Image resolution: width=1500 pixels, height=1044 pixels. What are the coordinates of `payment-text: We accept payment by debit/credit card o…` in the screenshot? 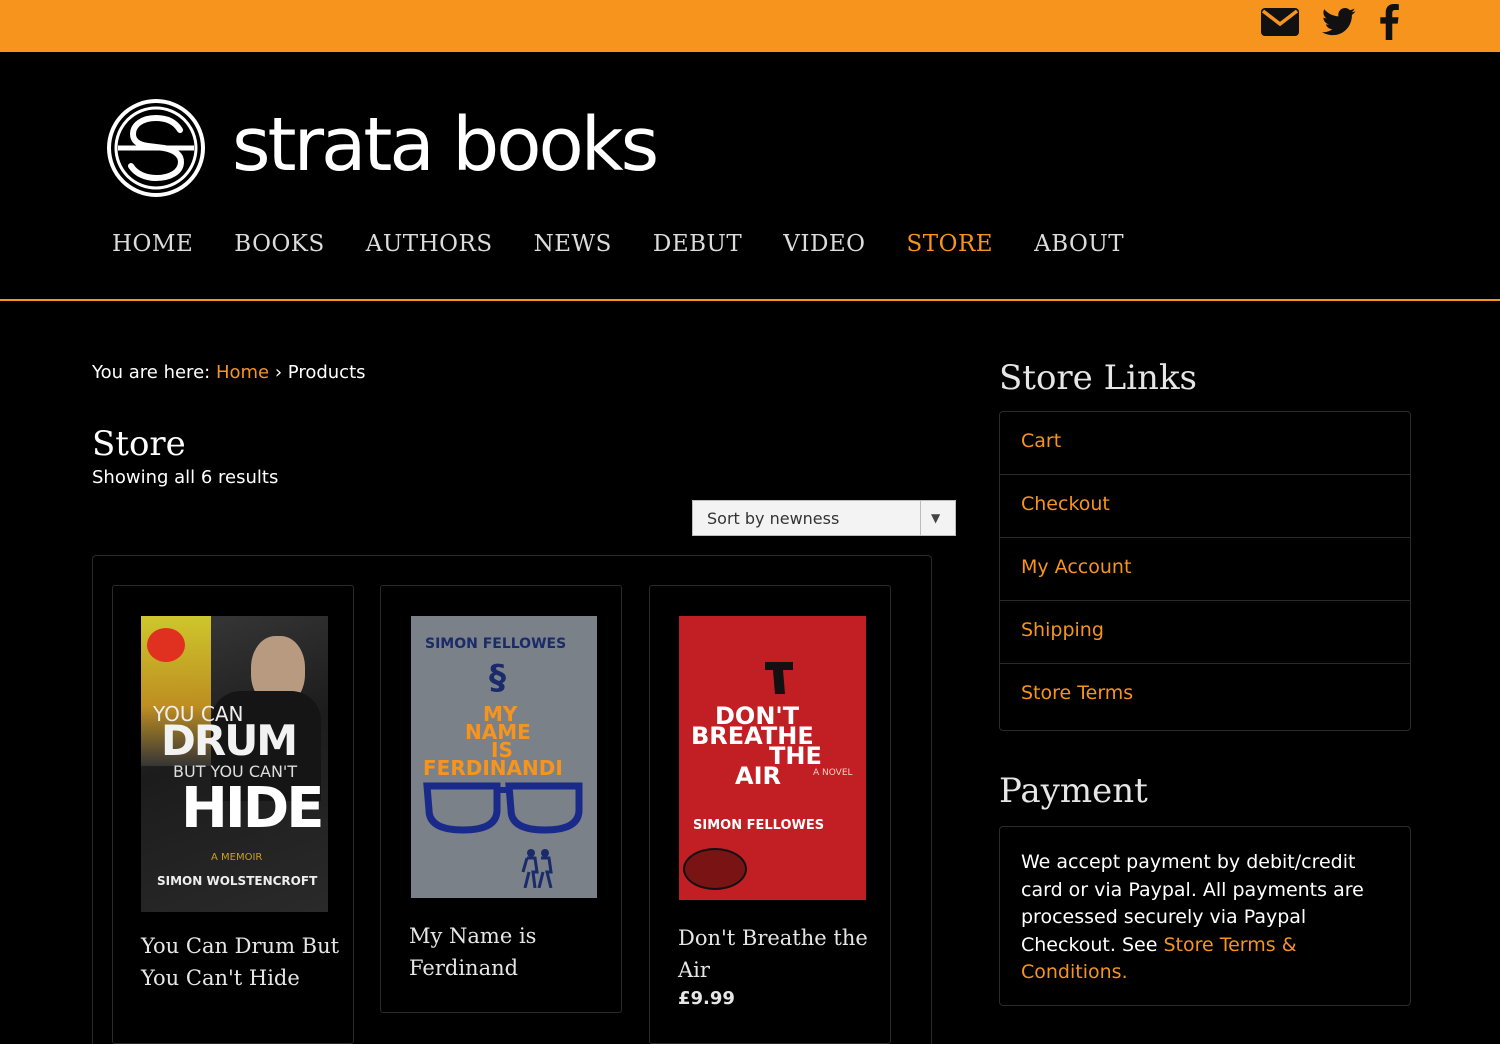 It's located at (1206, 918).